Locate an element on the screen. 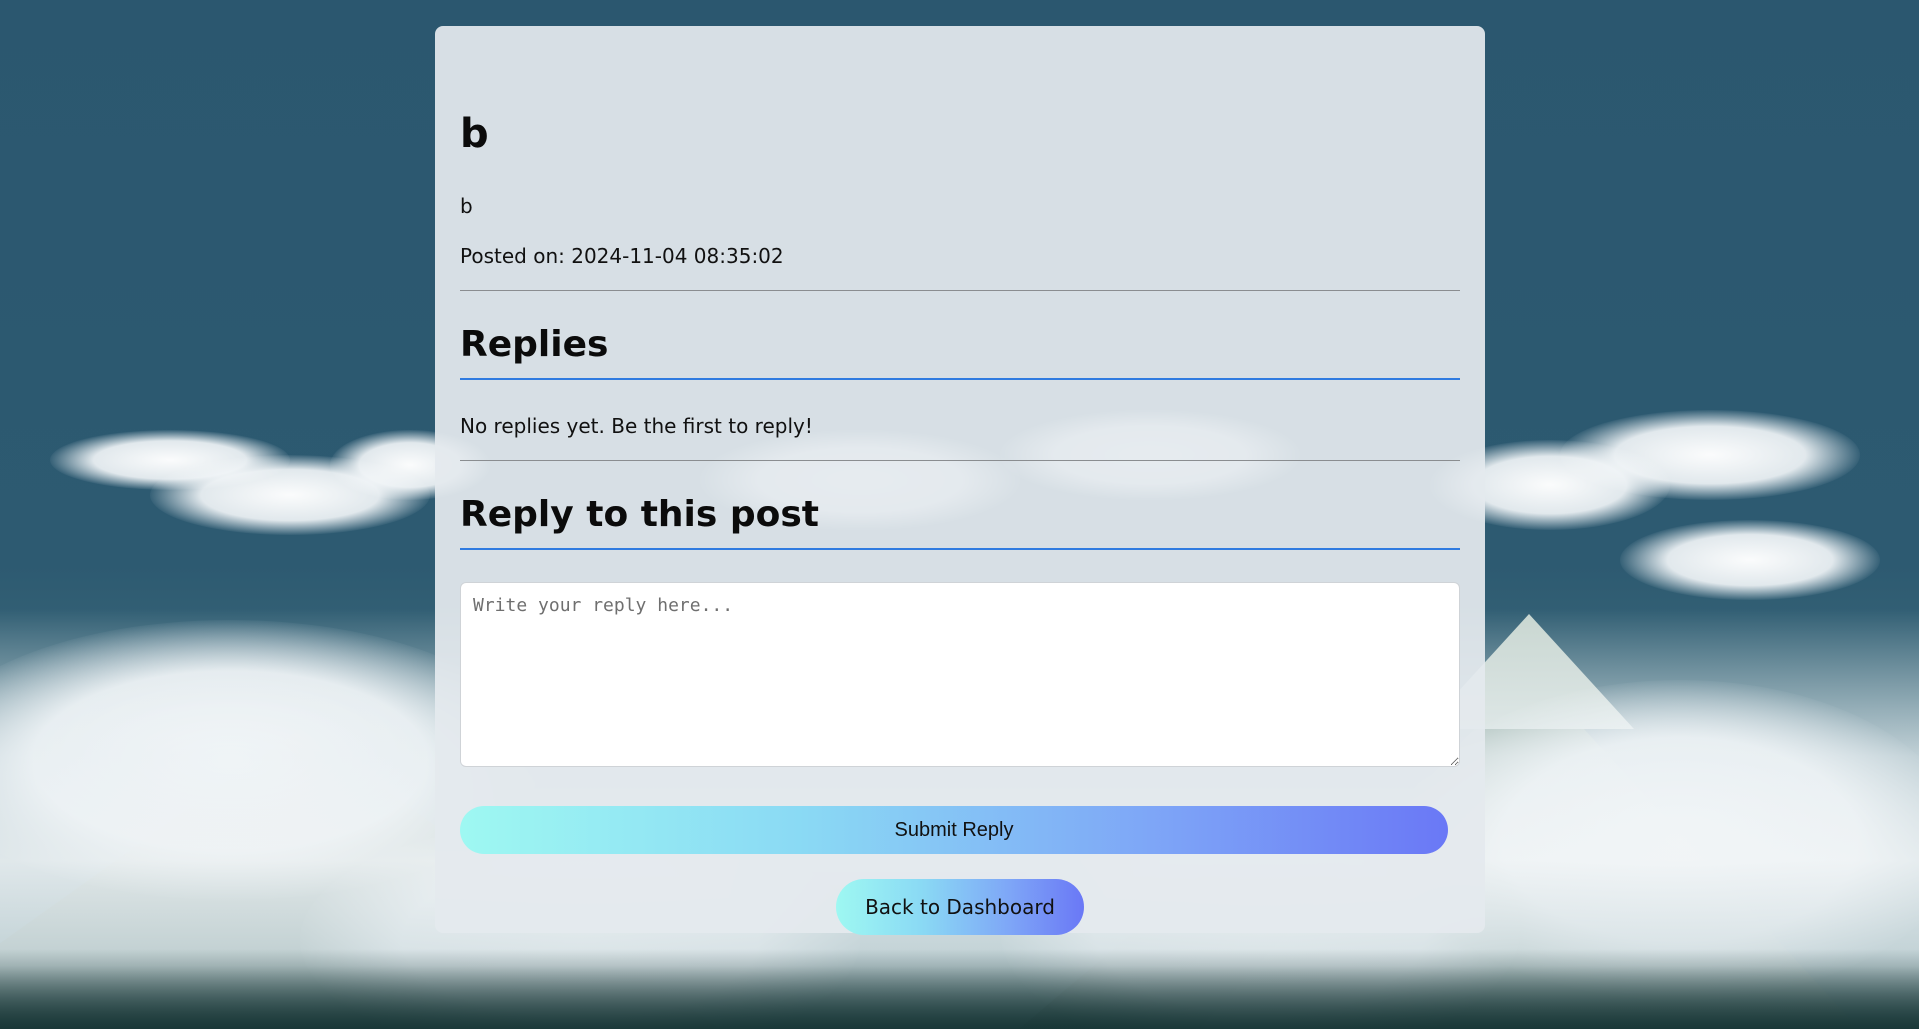 This screenshot has width=1919, height=1029. back-to-dashboard-button: Back to Dashboard is located at coordinates (960, 907).